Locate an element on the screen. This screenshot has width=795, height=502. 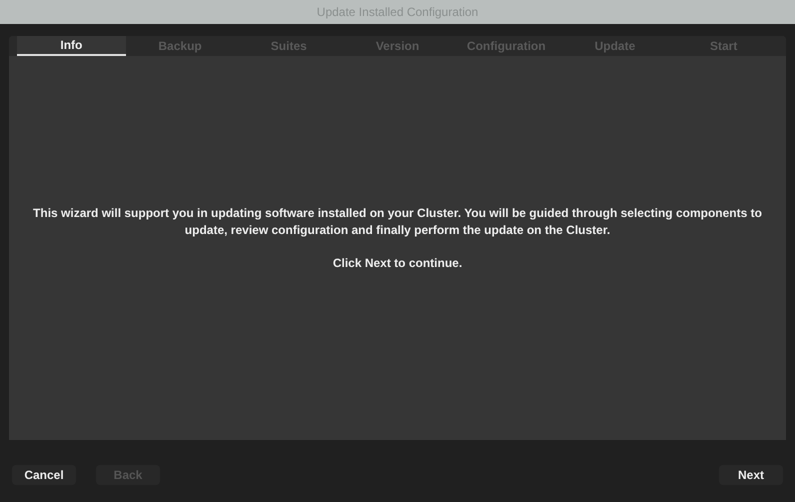
info-text: Click Next to continue. is located at coordinates (397, 263).